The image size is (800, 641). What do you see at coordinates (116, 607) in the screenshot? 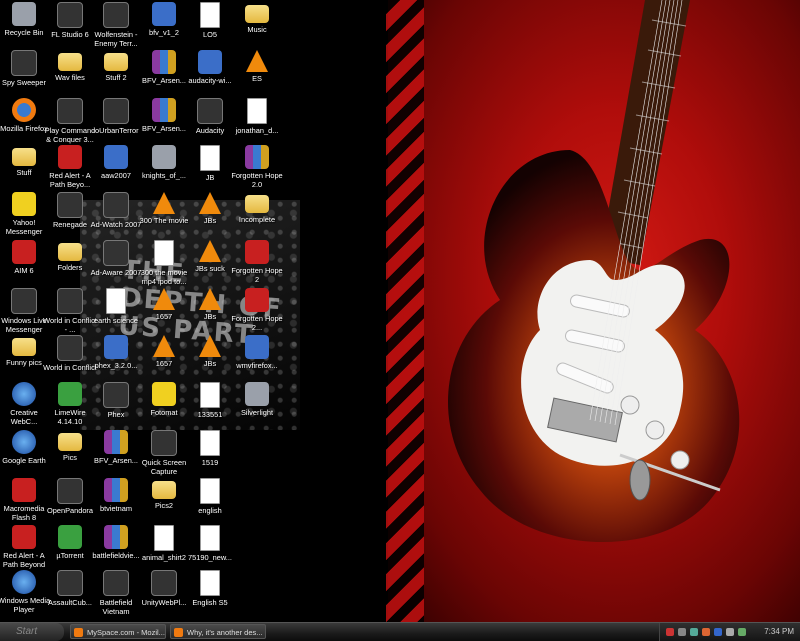
I see `desktop-icon-label: Battlefield Vietnam` at bounding box center [116, 607].